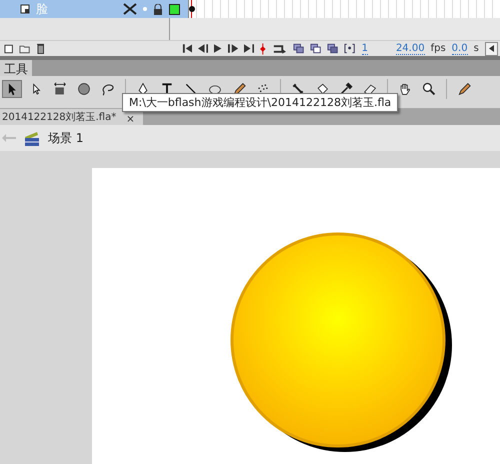 The height and width of the screenshot is (464, 500). I want to click on markers-icon, so click(350, 48).